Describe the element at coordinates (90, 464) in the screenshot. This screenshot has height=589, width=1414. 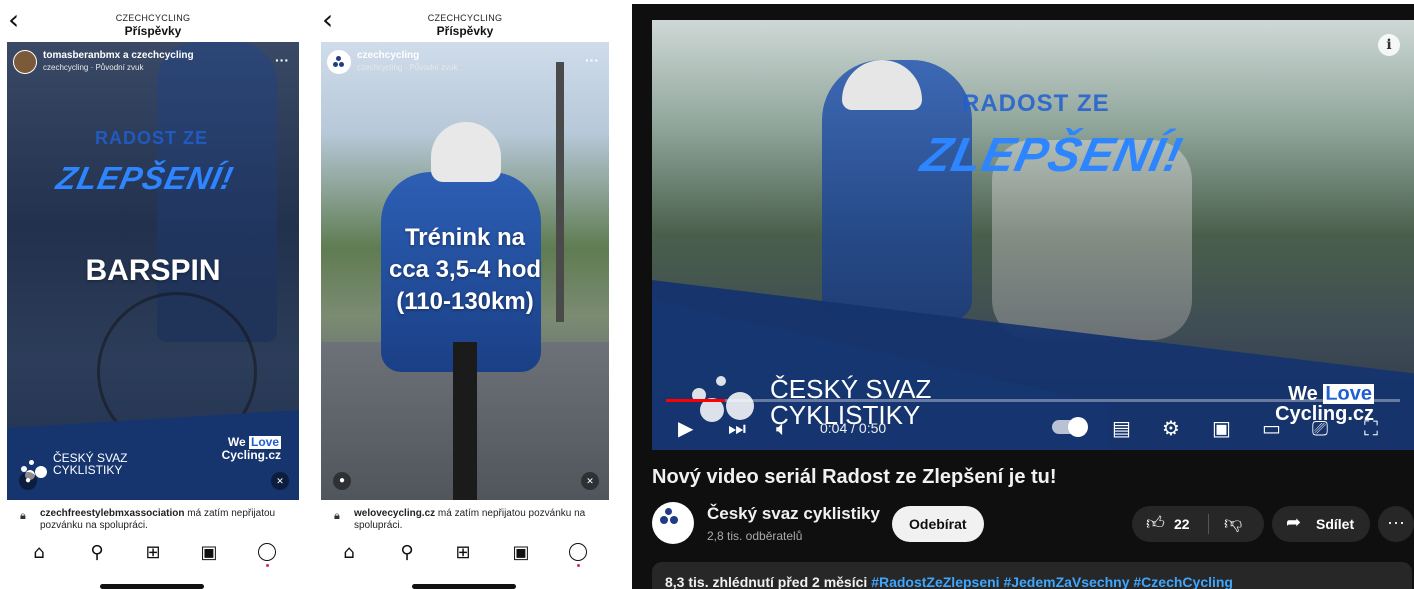
I see `csc-name: ČESKÝ SVAZ CYKLISTIKY` at that location.